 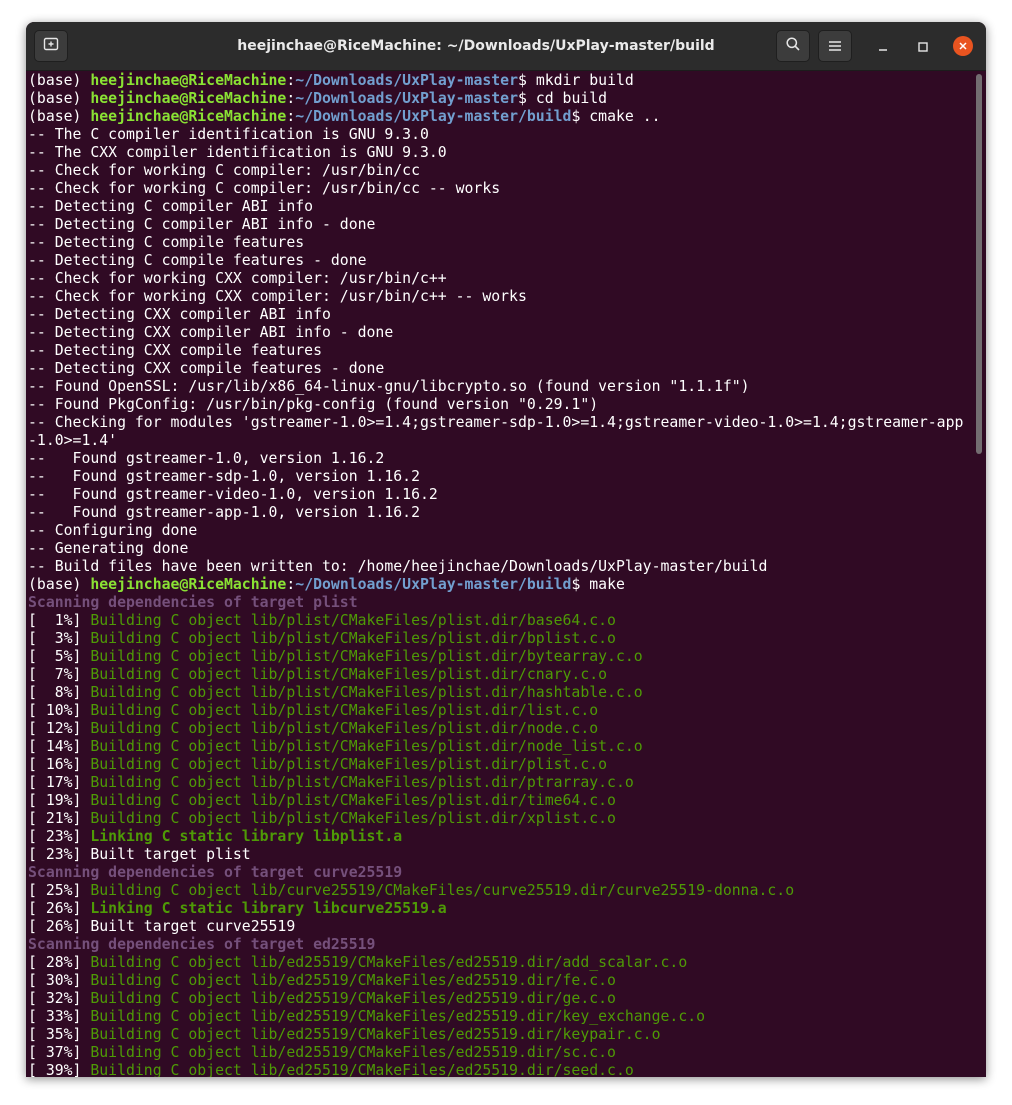 I want to click on output-text: -- Detecting C compile features - done, so click(x=197, y=260).